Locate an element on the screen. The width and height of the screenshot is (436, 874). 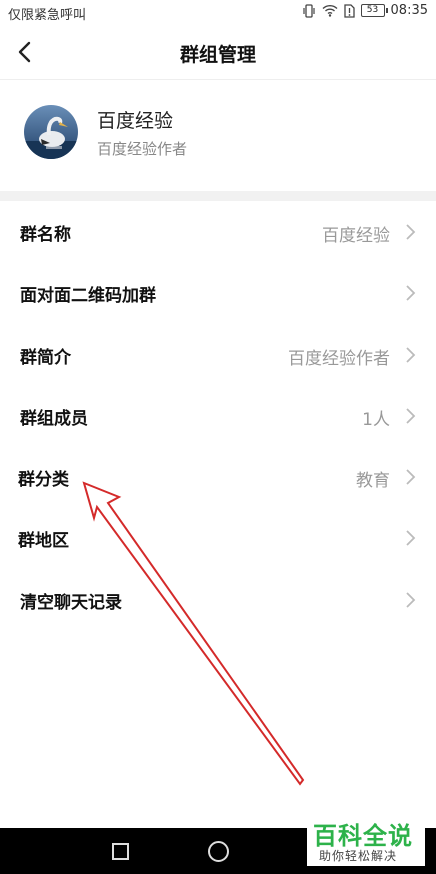
group-profile: 百度经验 百度经验作者 is located at coordinates (218, 136).